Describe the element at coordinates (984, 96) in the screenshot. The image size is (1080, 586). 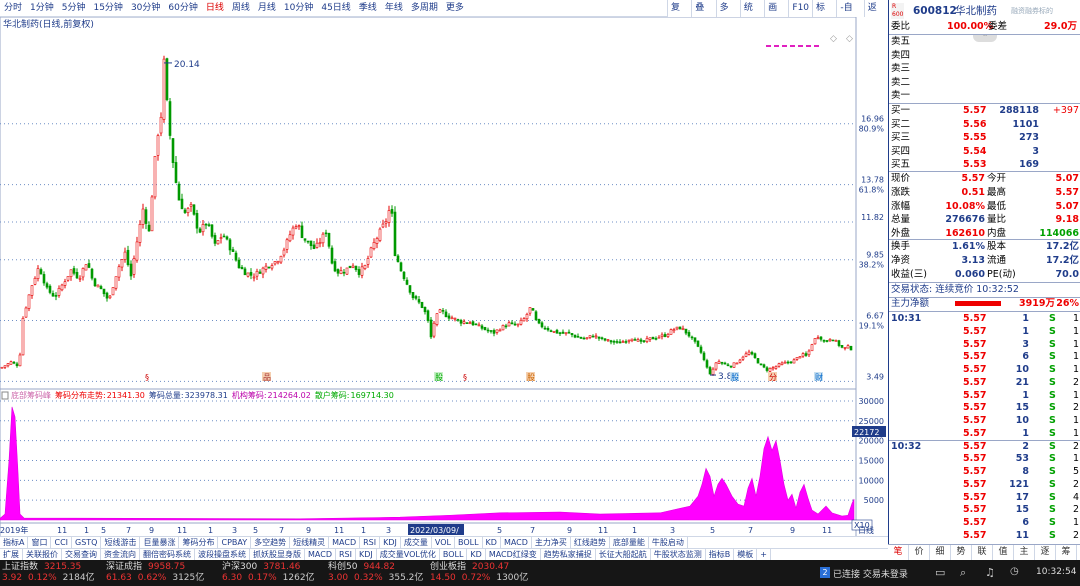
I see `sell-level: 卖一` at that location.